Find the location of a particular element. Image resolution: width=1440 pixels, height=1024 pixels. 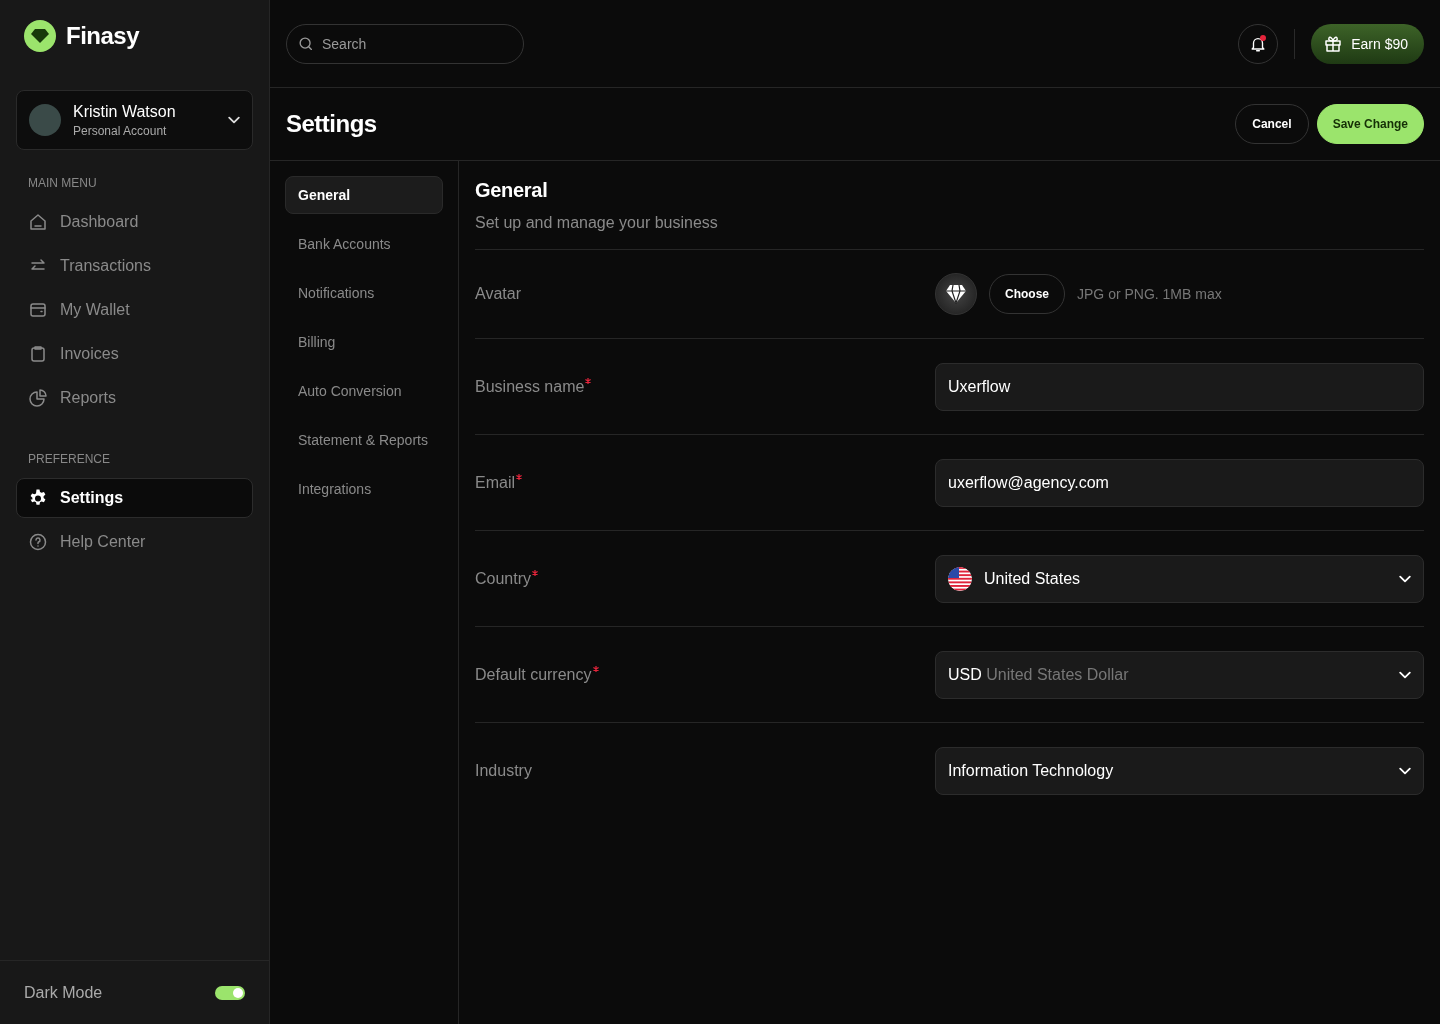

field-label: Industry is located at coordinates (503, 770).